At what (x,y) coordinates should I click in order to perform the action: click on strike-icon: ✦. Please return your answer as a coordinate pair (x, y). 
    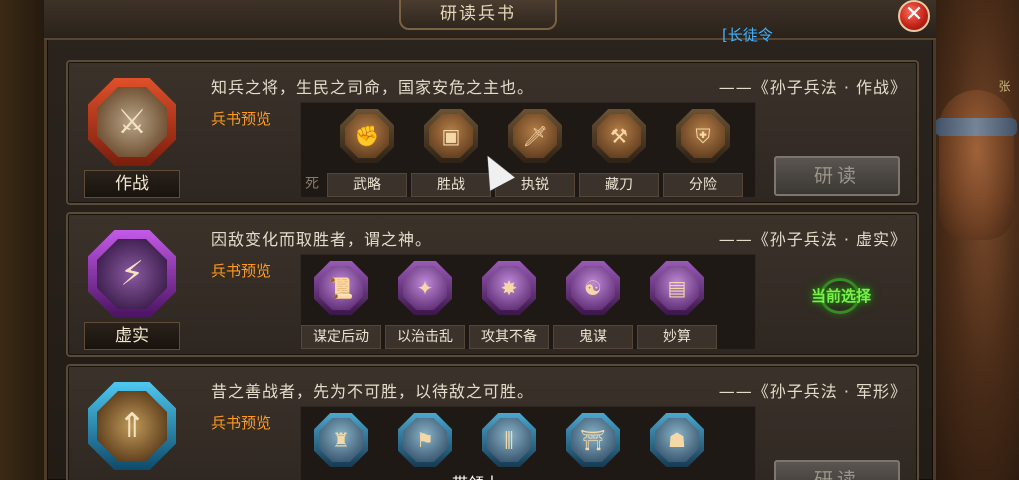
    Looking at the image, I should click on (425, 288).